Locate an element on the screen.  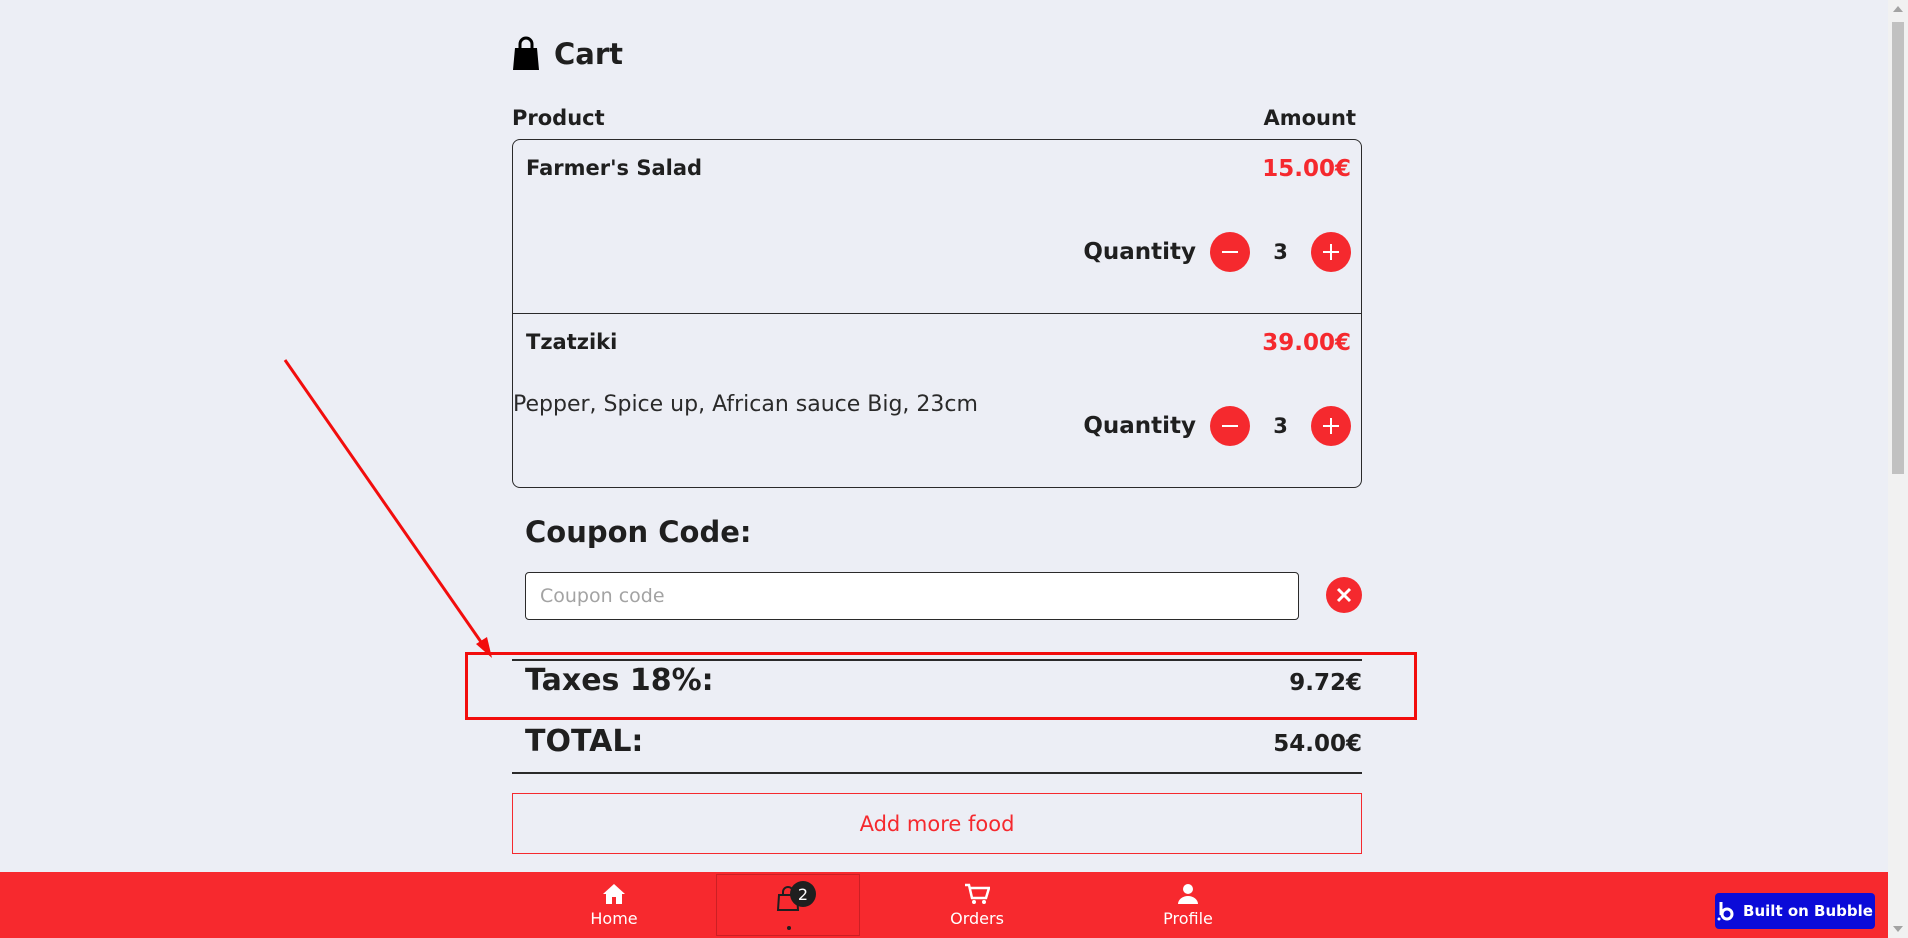
item-price: 39.00€ is located at coordinates (1306, 343).